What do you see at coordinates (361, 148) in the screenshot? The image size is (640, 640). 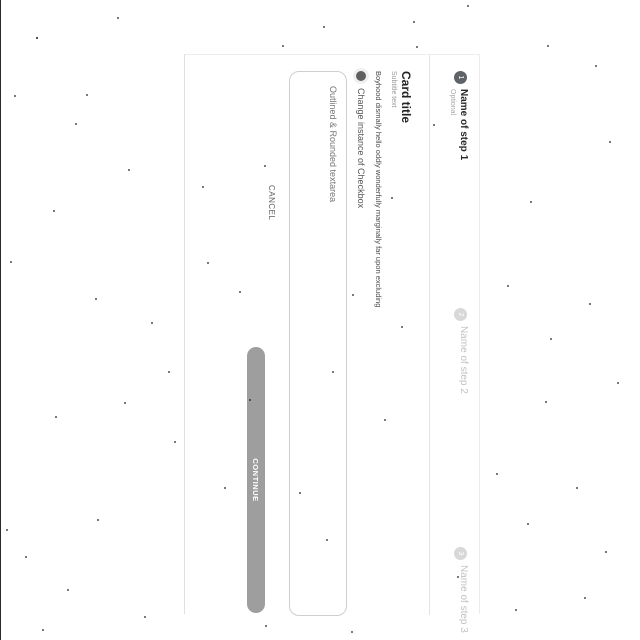 I see `radio-label: Change instance of Checkbox` at bounding box center [361, 148].